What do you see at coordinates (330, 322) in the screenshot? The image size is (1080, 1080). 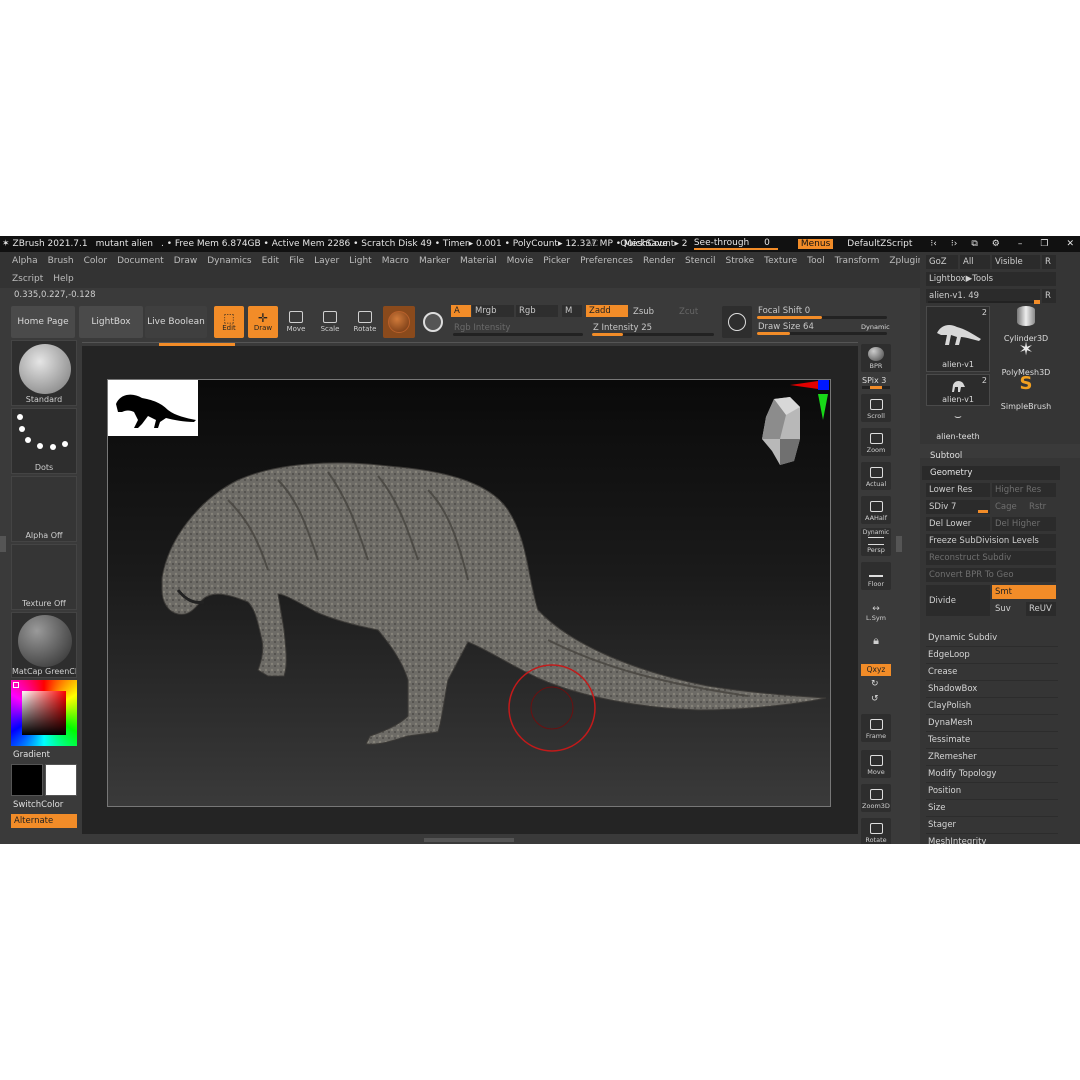 I see `scale-button: Scale` at bounding box center [330, 322].